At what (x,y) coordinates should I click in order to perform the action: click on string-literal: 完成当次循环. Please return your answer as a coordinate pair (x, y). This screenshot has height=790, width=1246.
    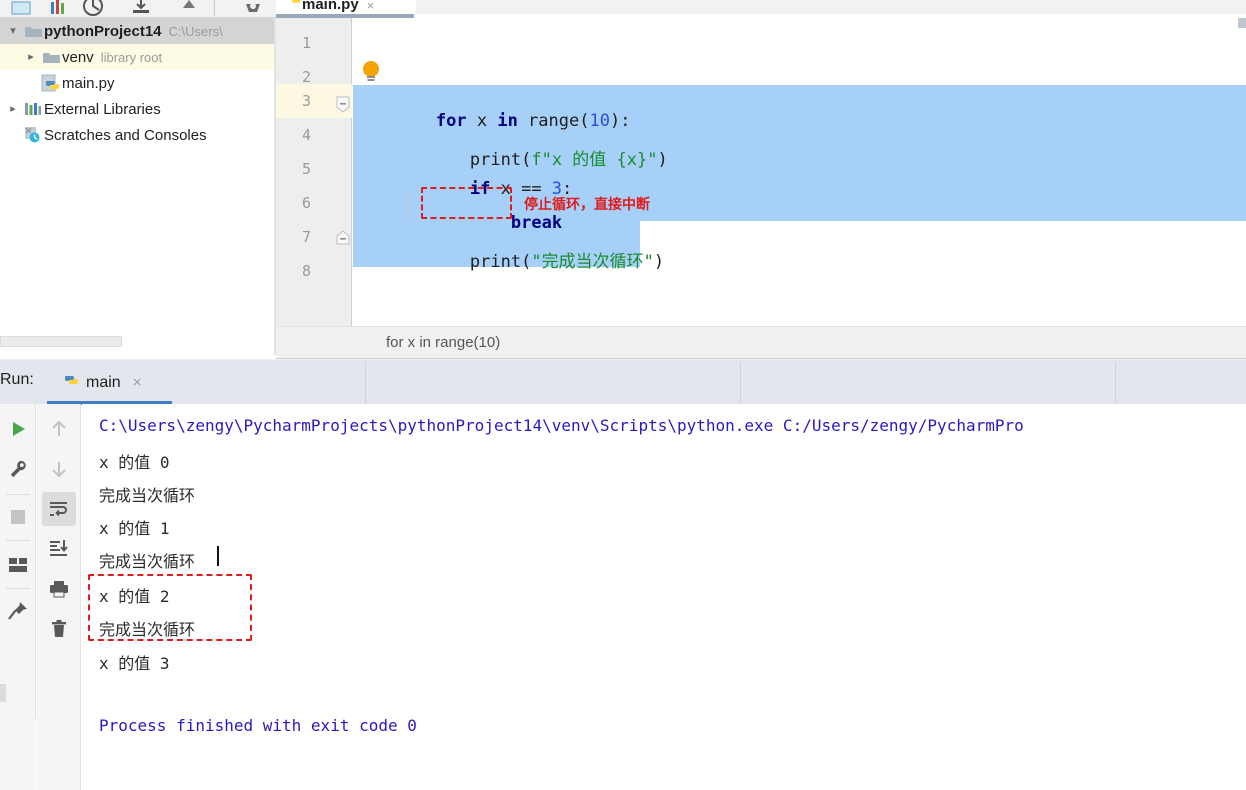
    Looking at the image, I should click on (592, 262).